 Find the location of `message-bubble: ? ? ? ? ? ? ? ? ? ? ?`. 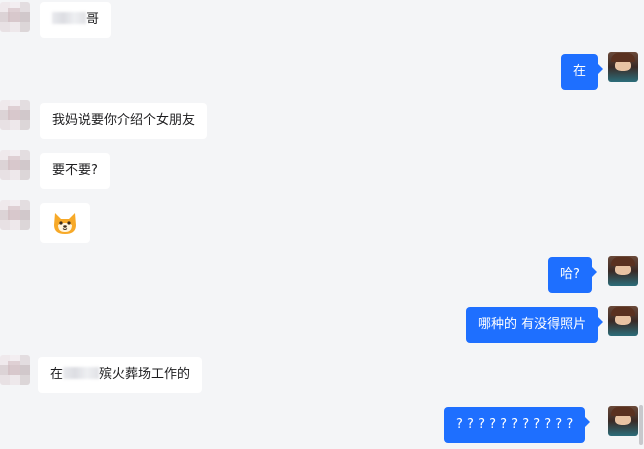

message-bubble: ? ? ? ? ? ? ? ? ? ? ? is located at coordinates (517, 425).